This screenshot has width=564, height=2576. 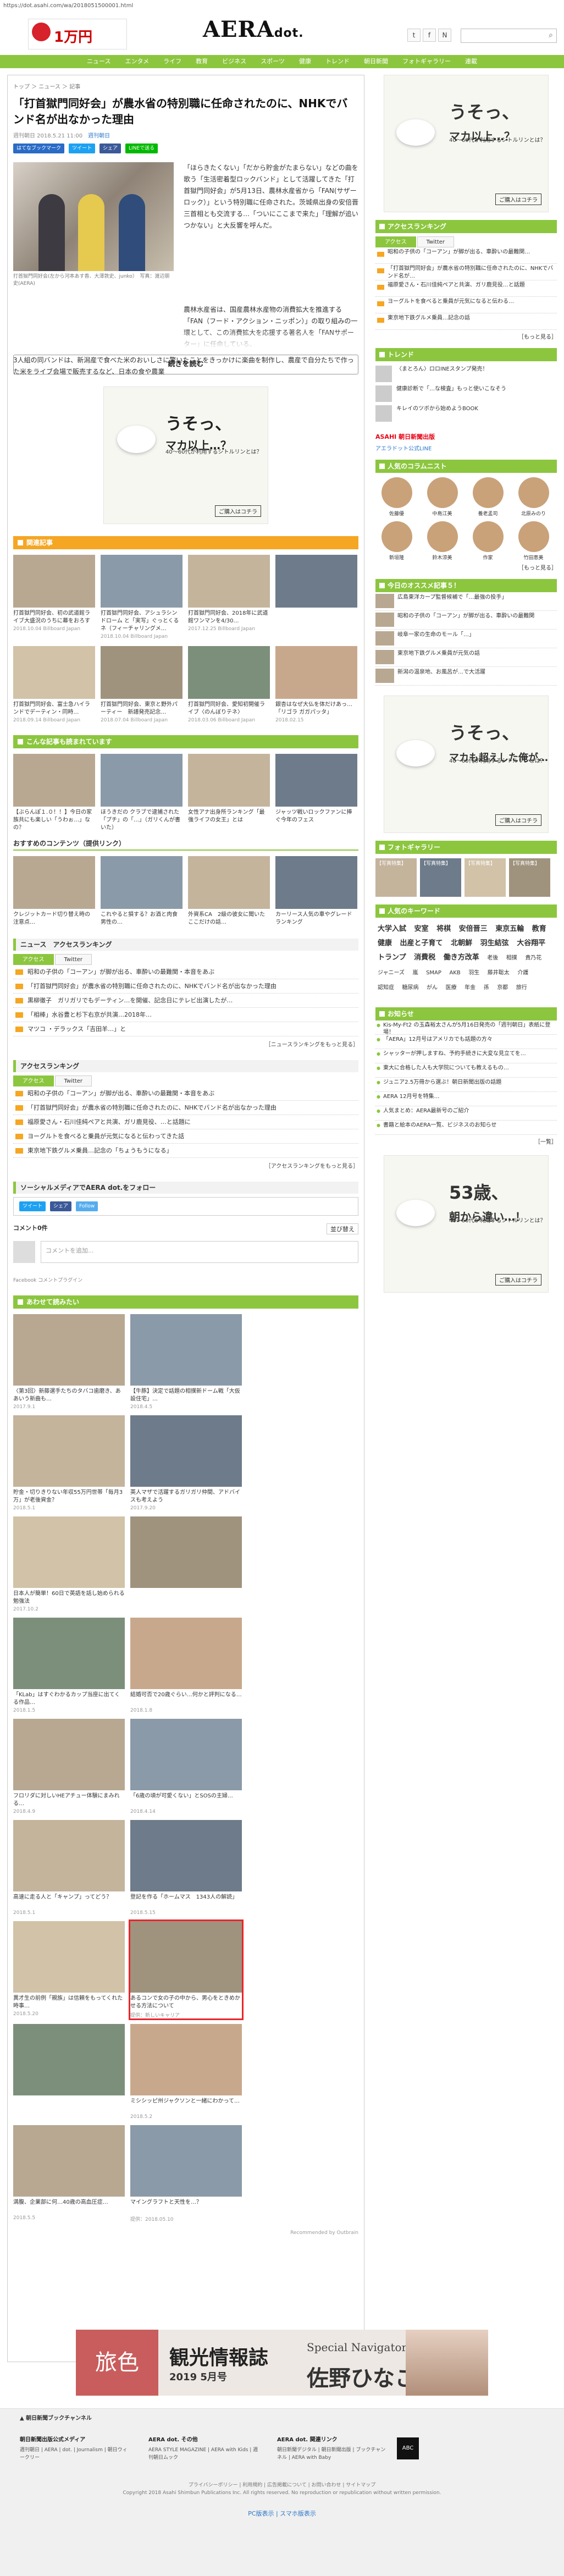 I want to click on tag-link: 将棋, so click(x=443, y=929).